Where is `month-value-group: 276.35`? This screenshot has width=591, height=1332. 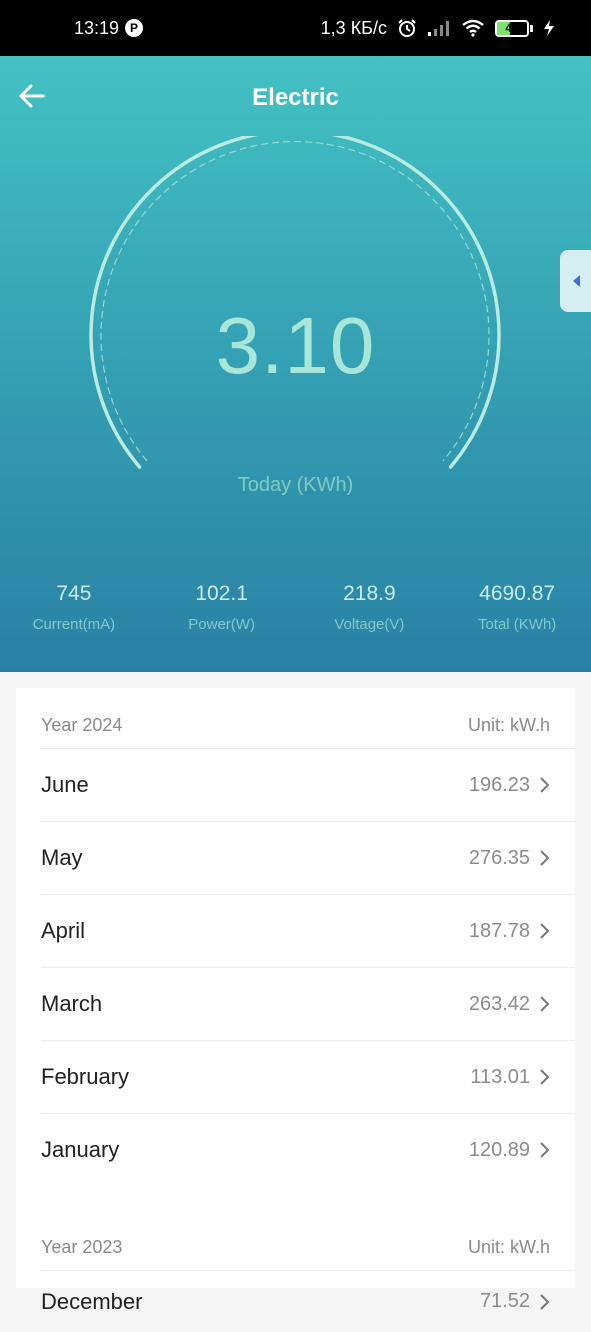
month-value-group: 276.35 is located at coordinates (509, 858).